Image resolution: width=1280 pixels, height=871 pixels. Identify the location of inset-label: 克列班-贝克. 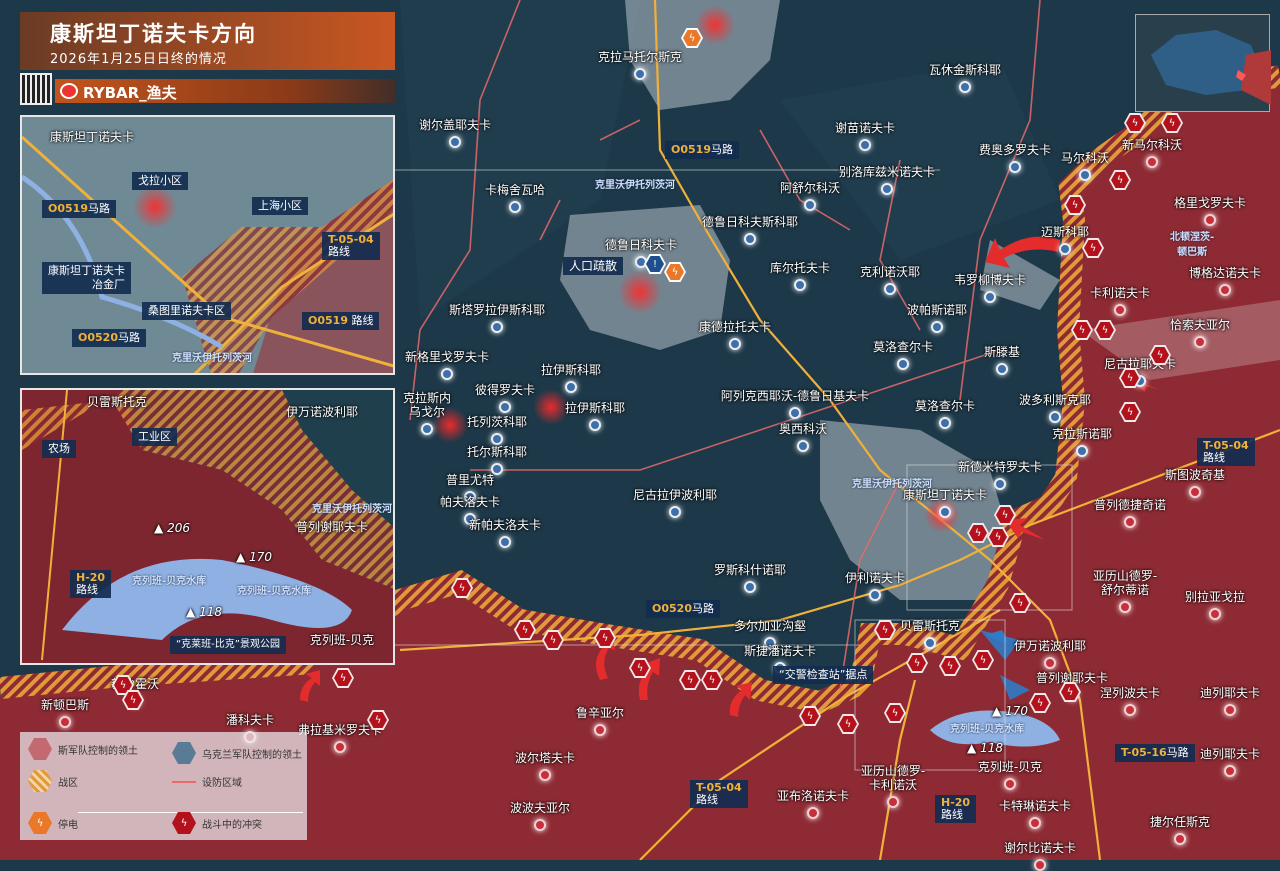
(342, 640).